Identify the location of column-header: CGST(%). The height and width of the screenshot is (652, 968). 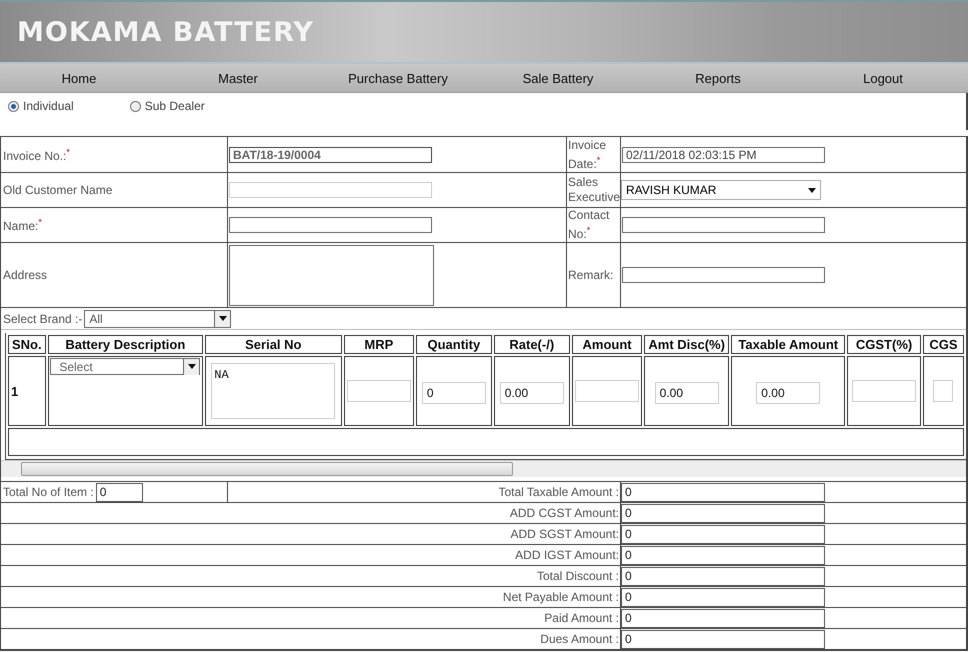
(884, 344).